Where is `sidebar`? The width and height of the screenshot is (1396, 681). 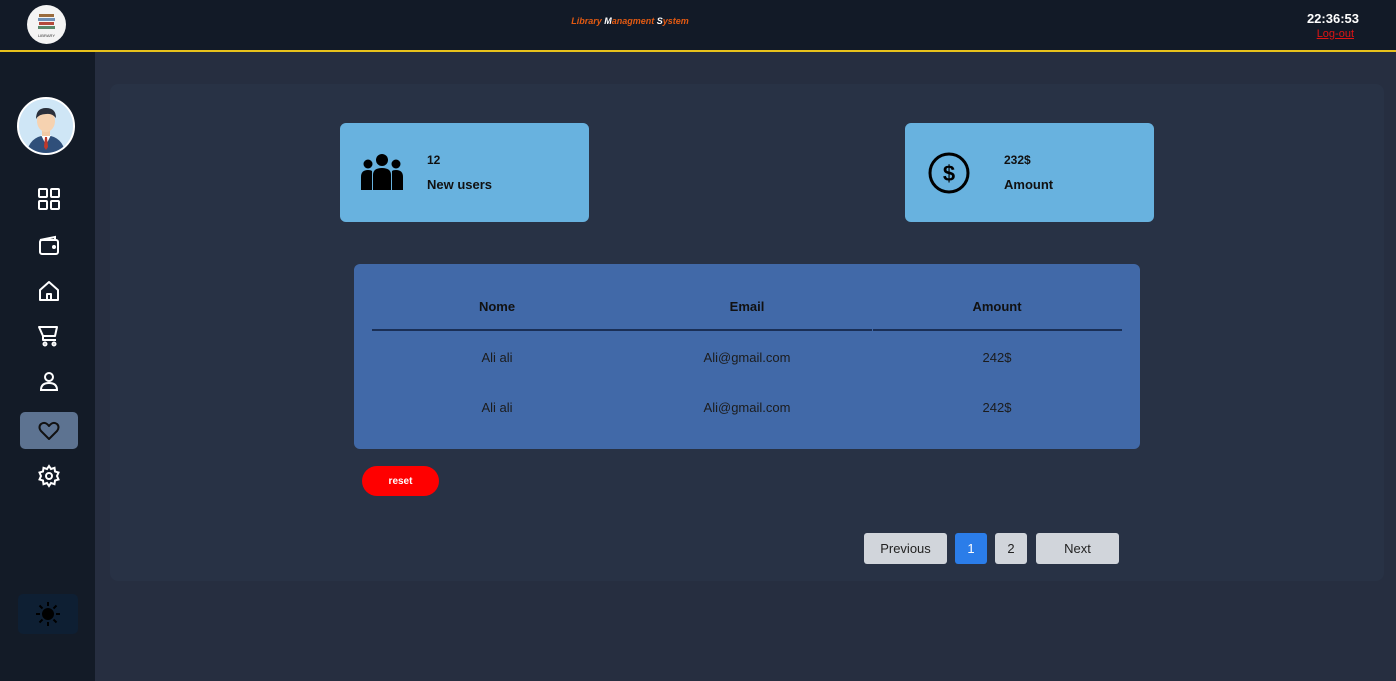 sidebar is located at coordinates (47, 366).